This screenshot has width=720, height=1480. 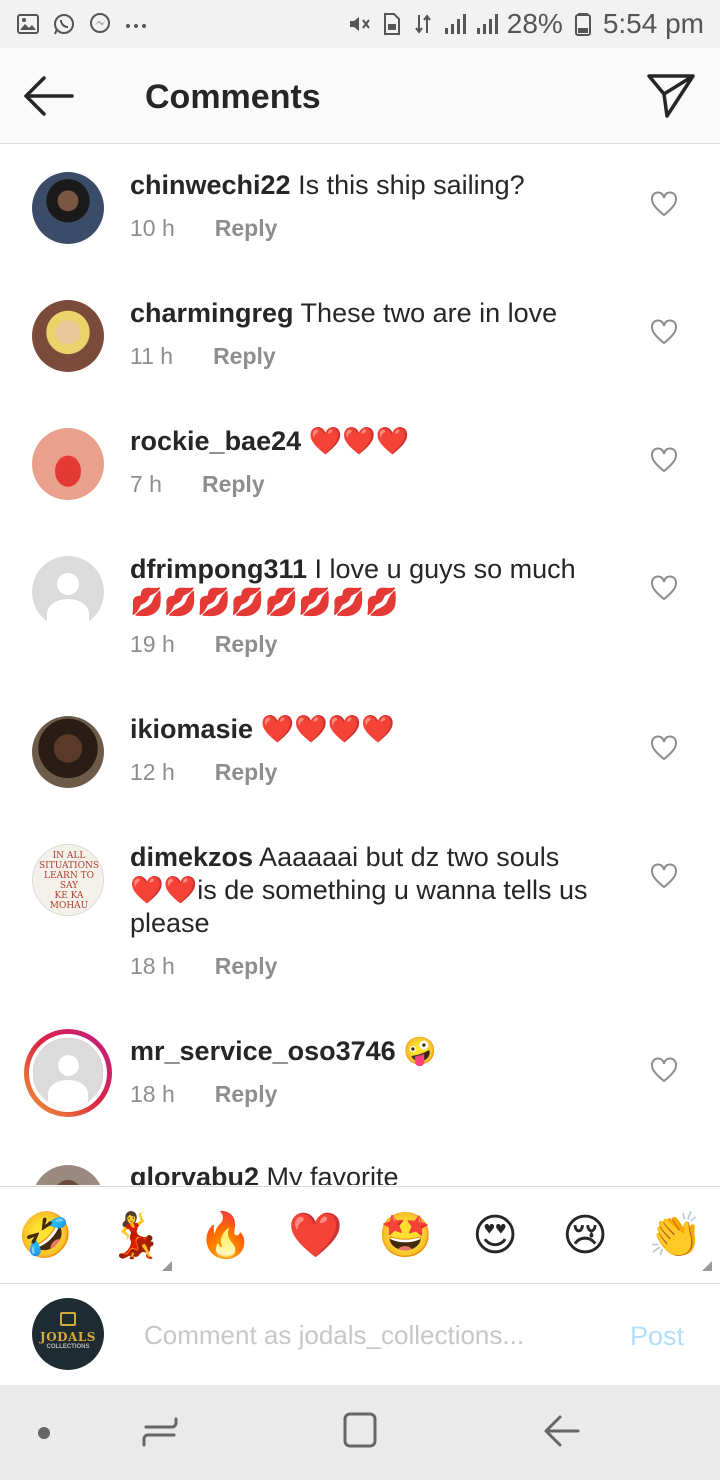 What do you see at coordinates (416, 1051) in the screenshot?
I see `comment-body: 🤪` at bounding box center [416, 1051].